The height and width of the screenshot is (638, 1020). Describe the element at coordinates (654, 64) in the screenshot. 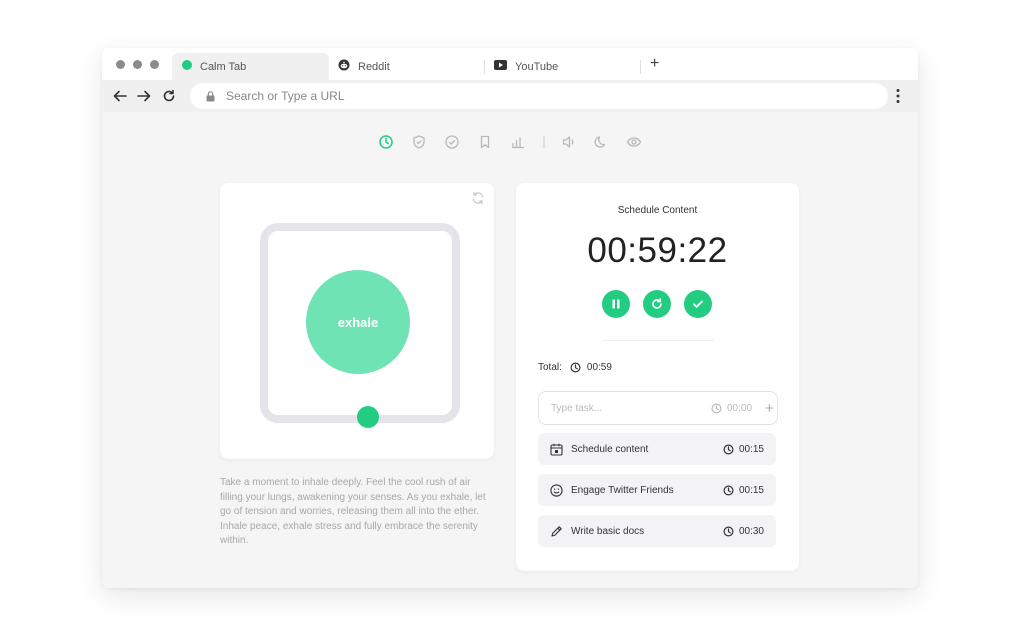

I see `new-tab-button: +` at that location.